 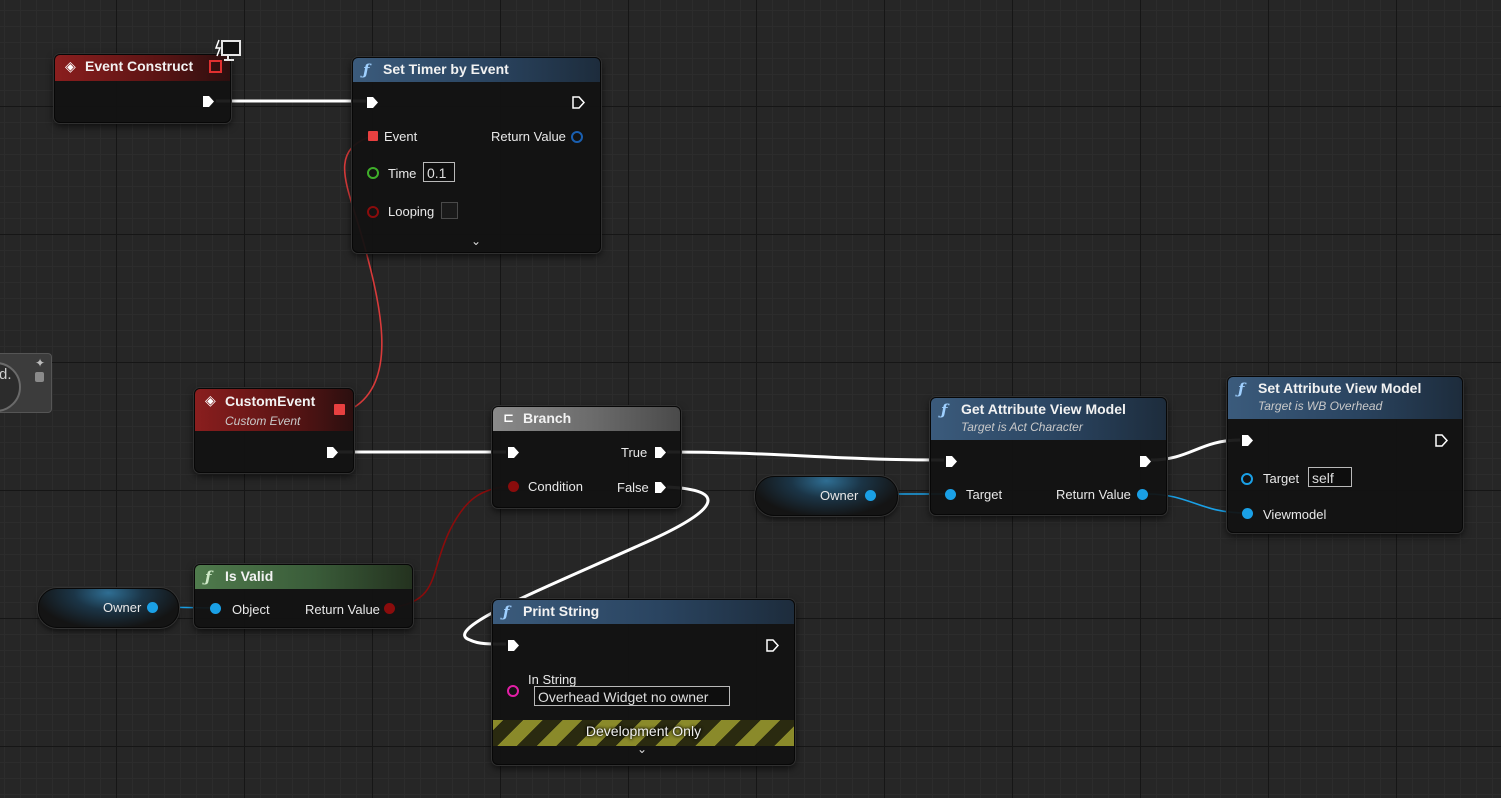 I want to click on node-title: Event Construct, so click(x=139, y=66).